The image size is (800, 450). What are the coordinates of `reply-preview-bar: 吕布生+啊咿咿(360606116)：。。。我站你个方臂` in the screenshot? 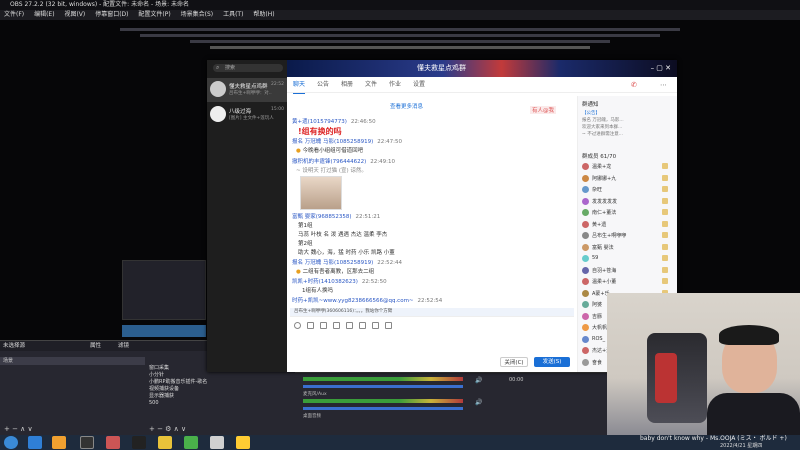 It's located at (432, 312).